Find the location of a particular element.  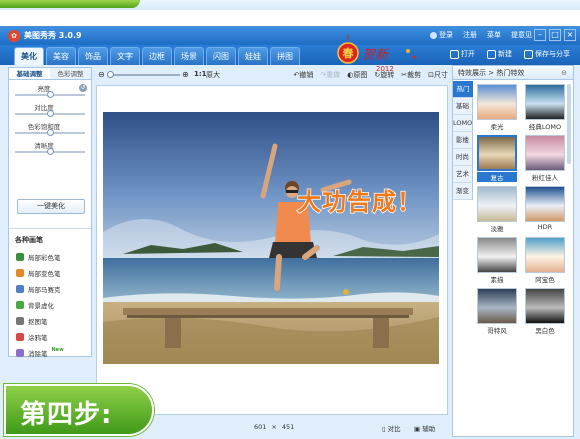

effect-thumbnail: 复古 is located at coordinates (497, 159).